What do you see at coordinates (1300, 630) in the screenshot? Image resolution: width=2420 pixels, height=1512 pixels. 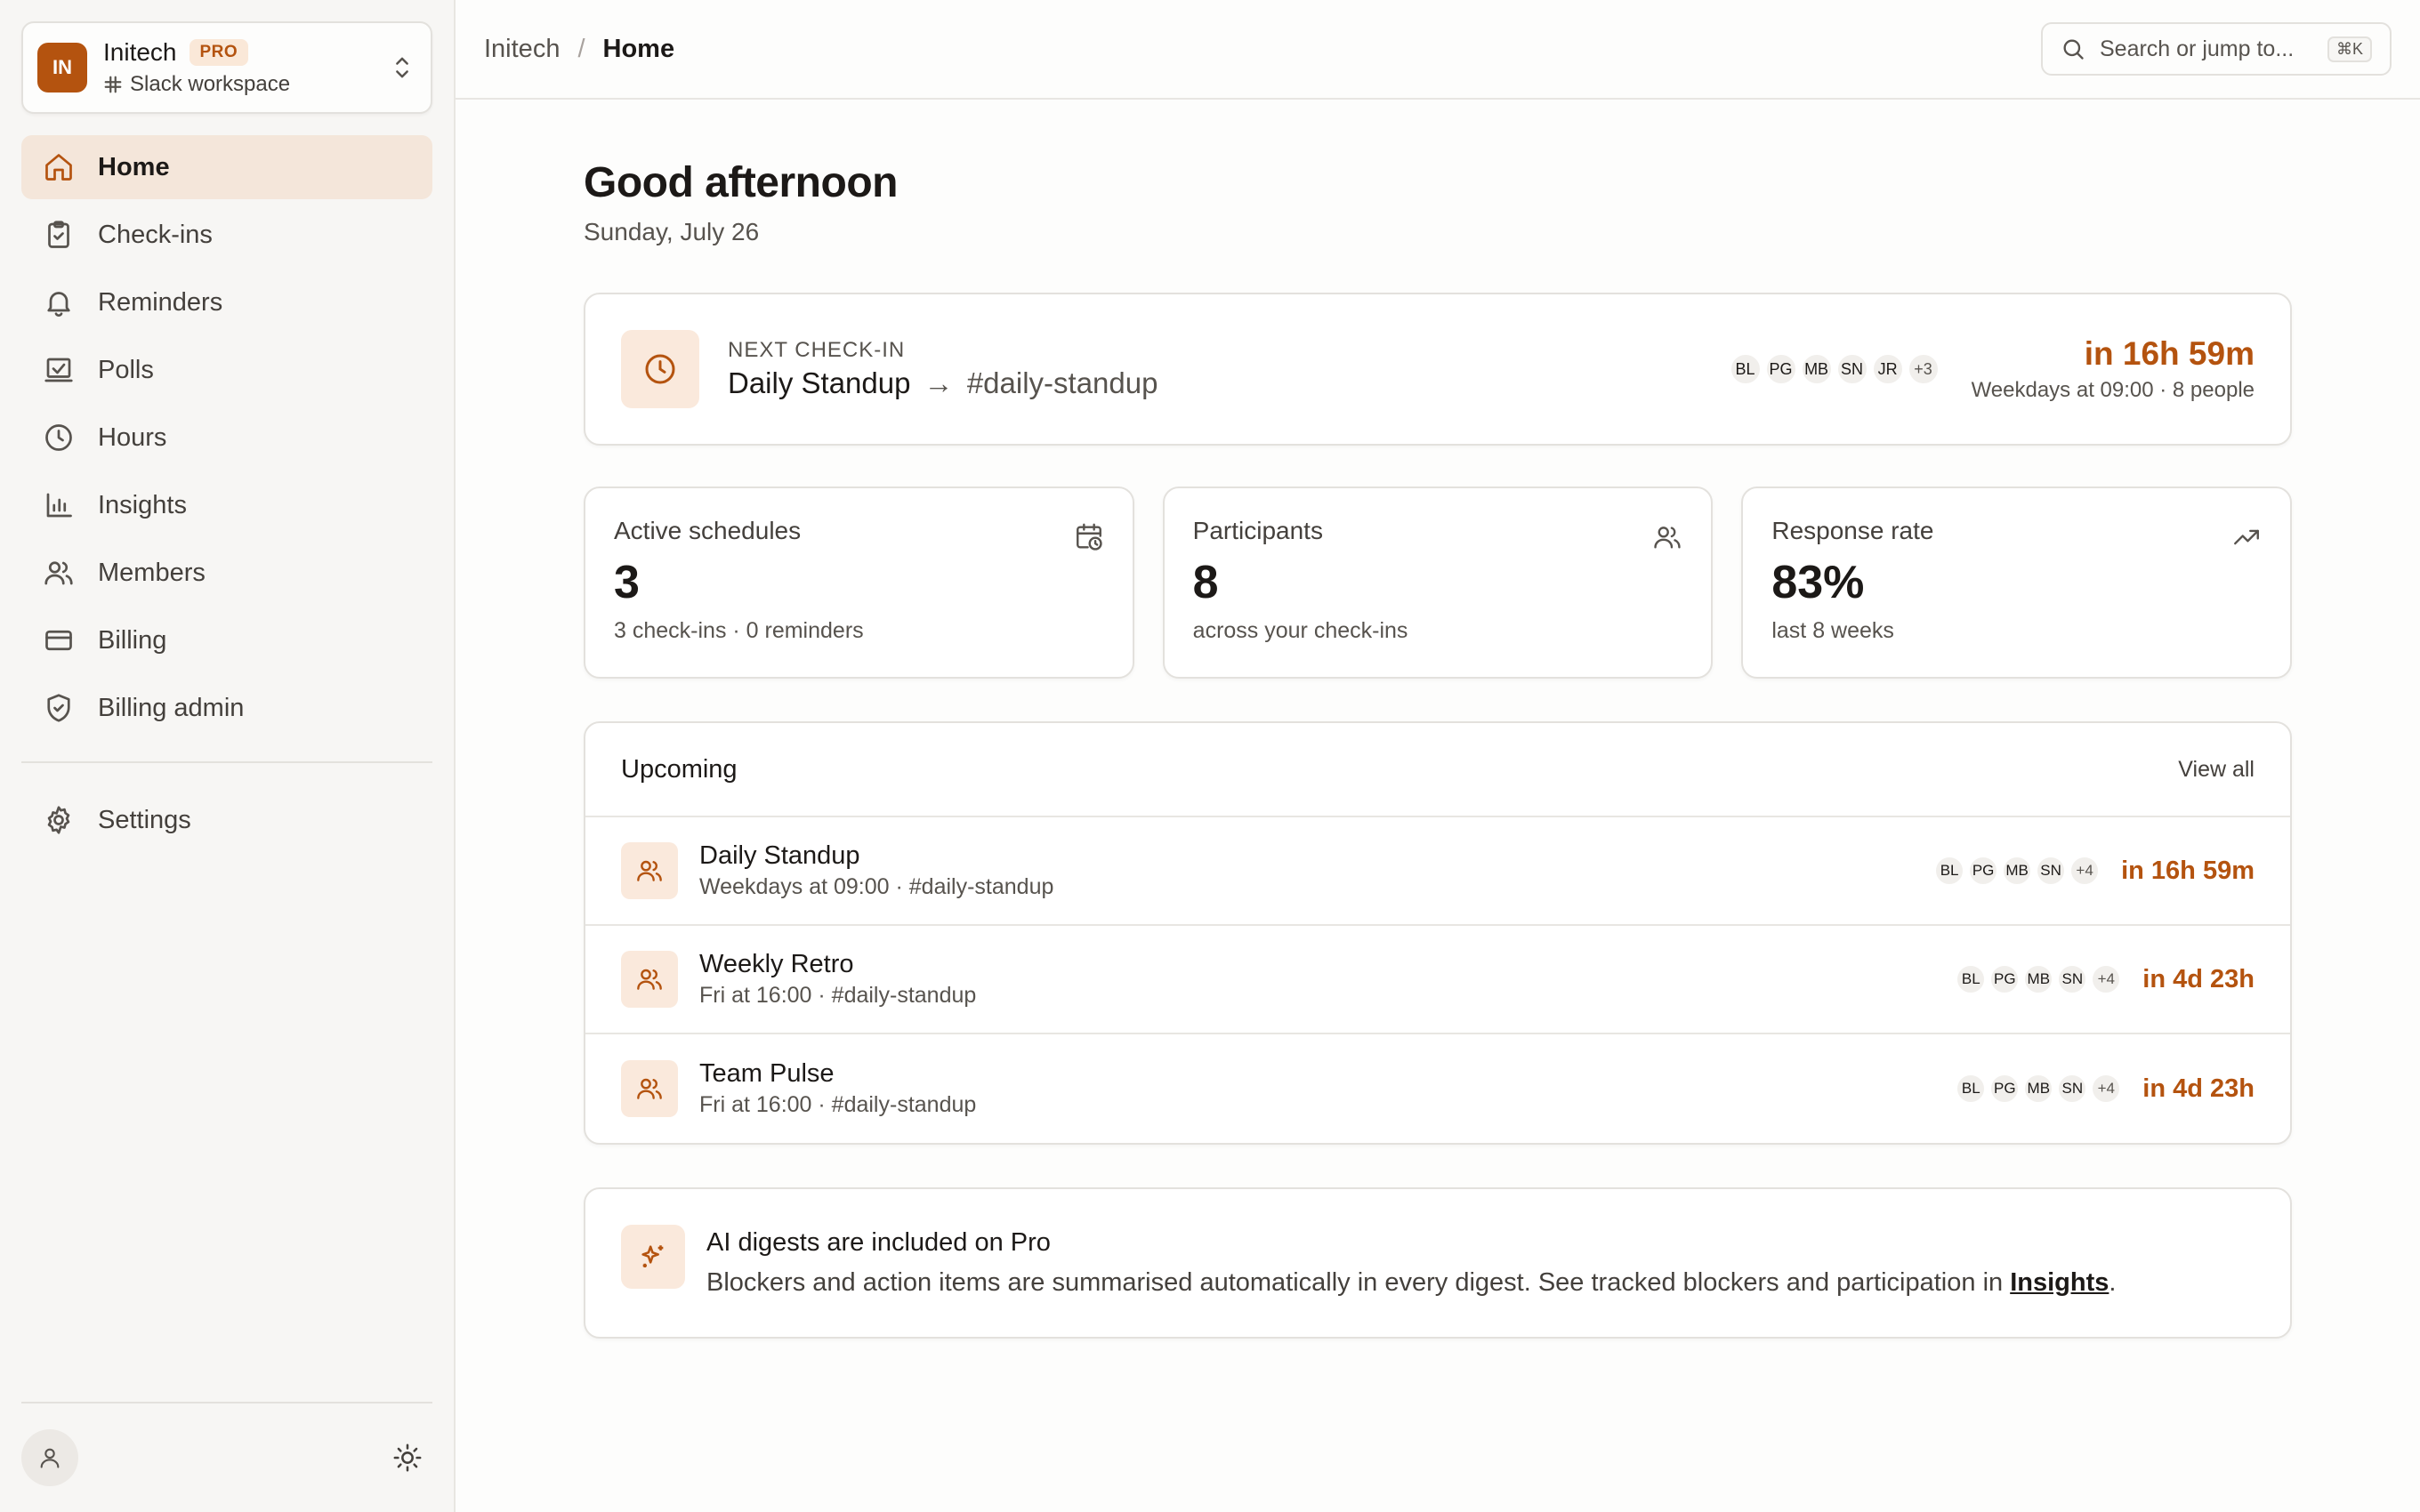 I see `stat-subtext: across your check-ins` at bounding box center [1300, 630].